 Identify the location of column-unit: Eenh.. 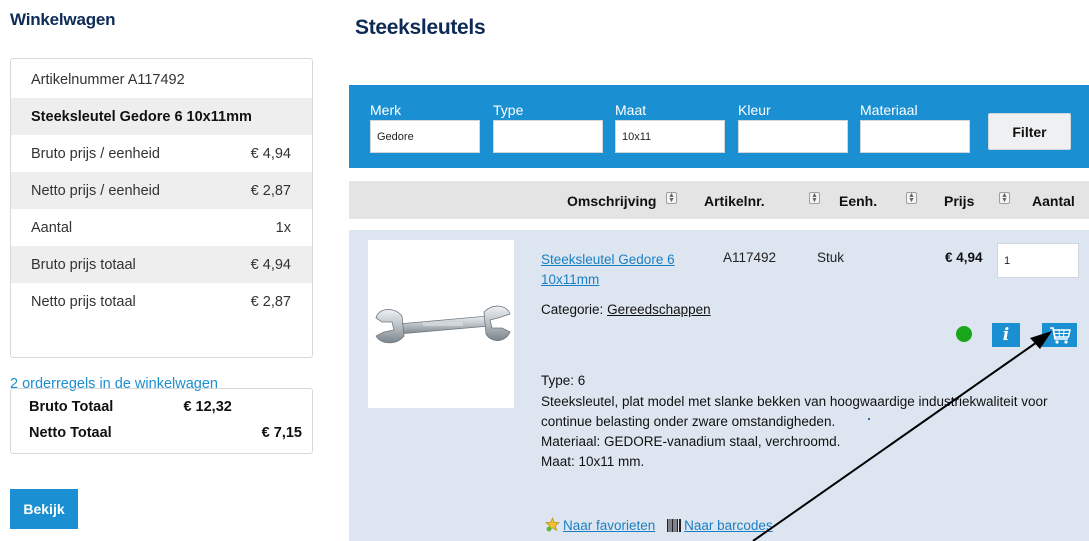
(858, 201).